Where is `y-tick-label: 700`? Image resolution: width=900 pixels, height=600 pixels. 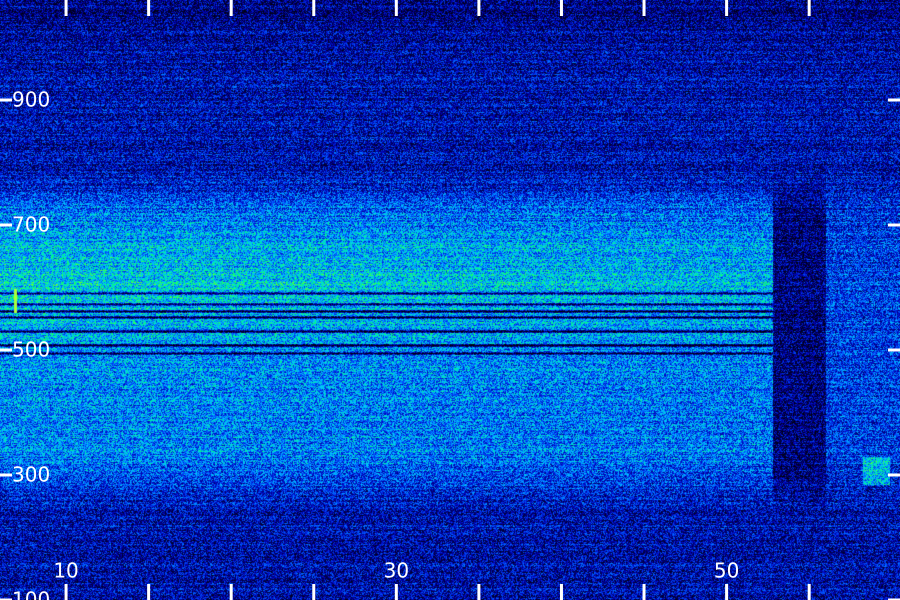
y-tick-label: 700 is located at coordinates (31, 225).